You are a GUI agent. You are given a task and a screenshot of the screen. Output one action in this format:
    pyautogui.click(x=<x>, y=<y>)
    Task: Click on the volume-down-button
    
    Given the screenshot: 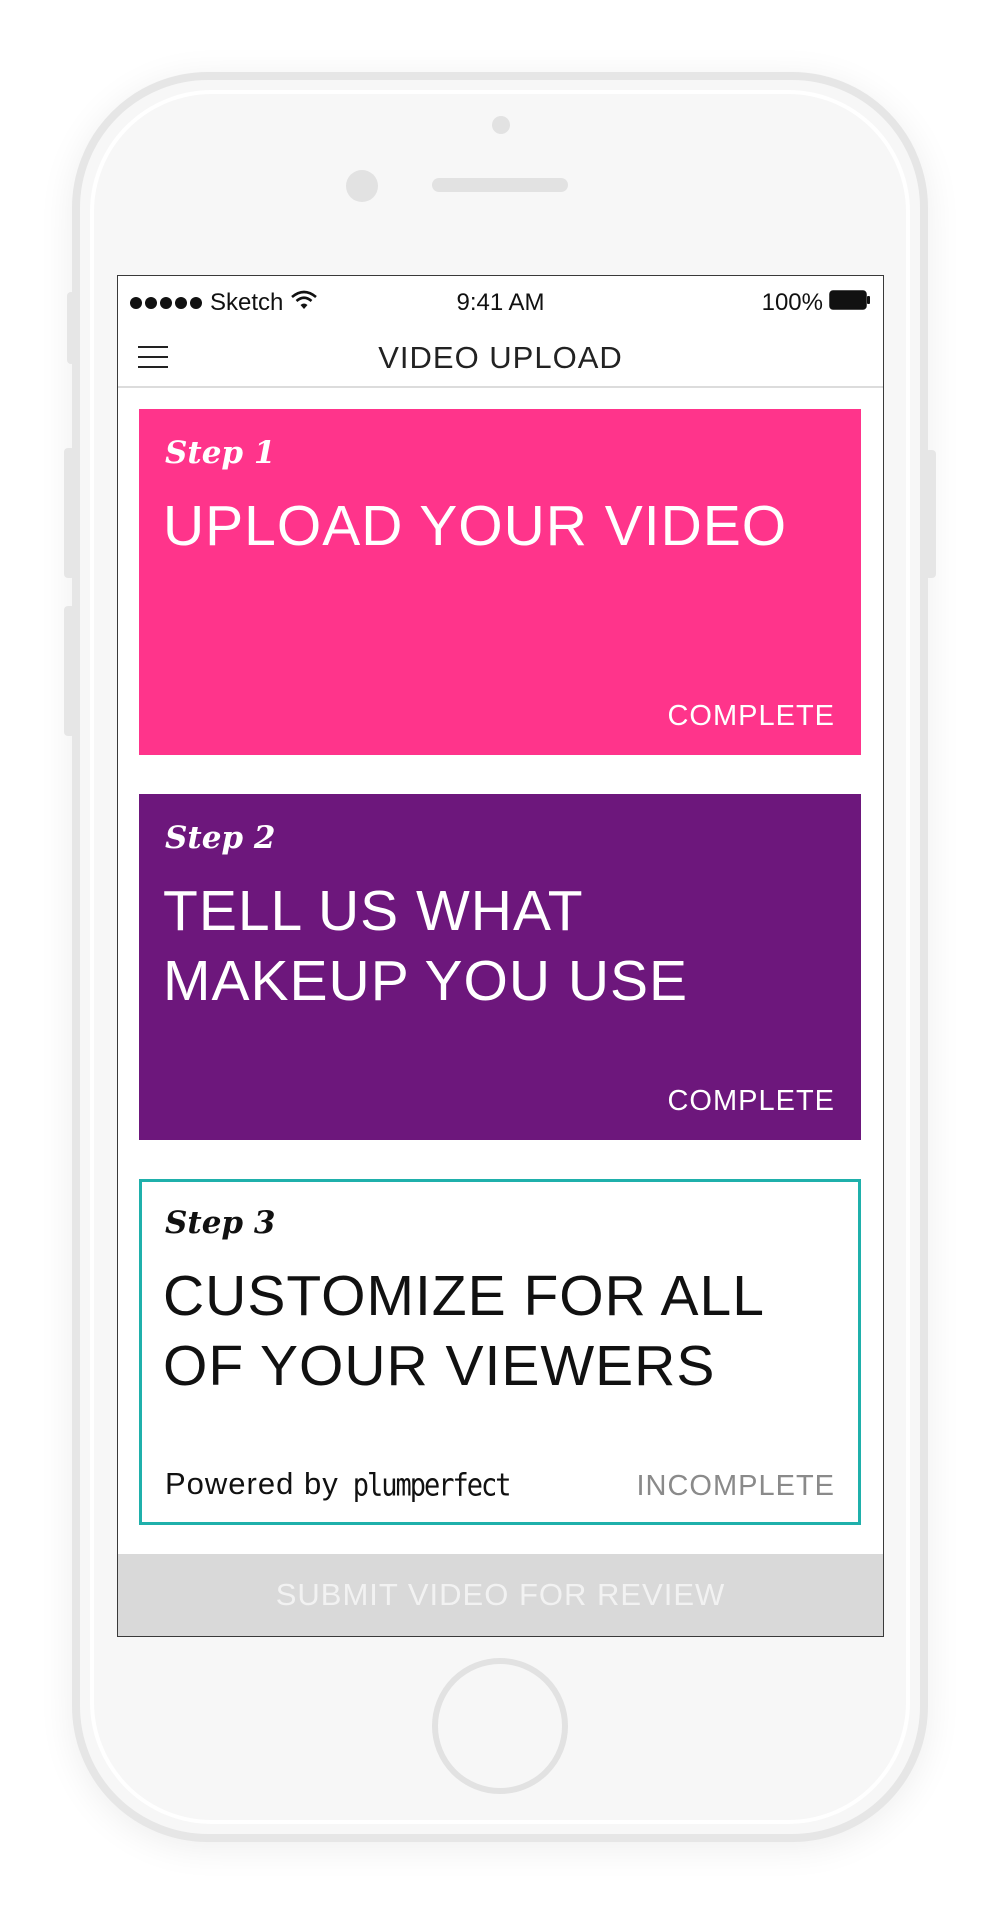 What is the action you would take?
    pyautogui.click(x=69, y=671)
    